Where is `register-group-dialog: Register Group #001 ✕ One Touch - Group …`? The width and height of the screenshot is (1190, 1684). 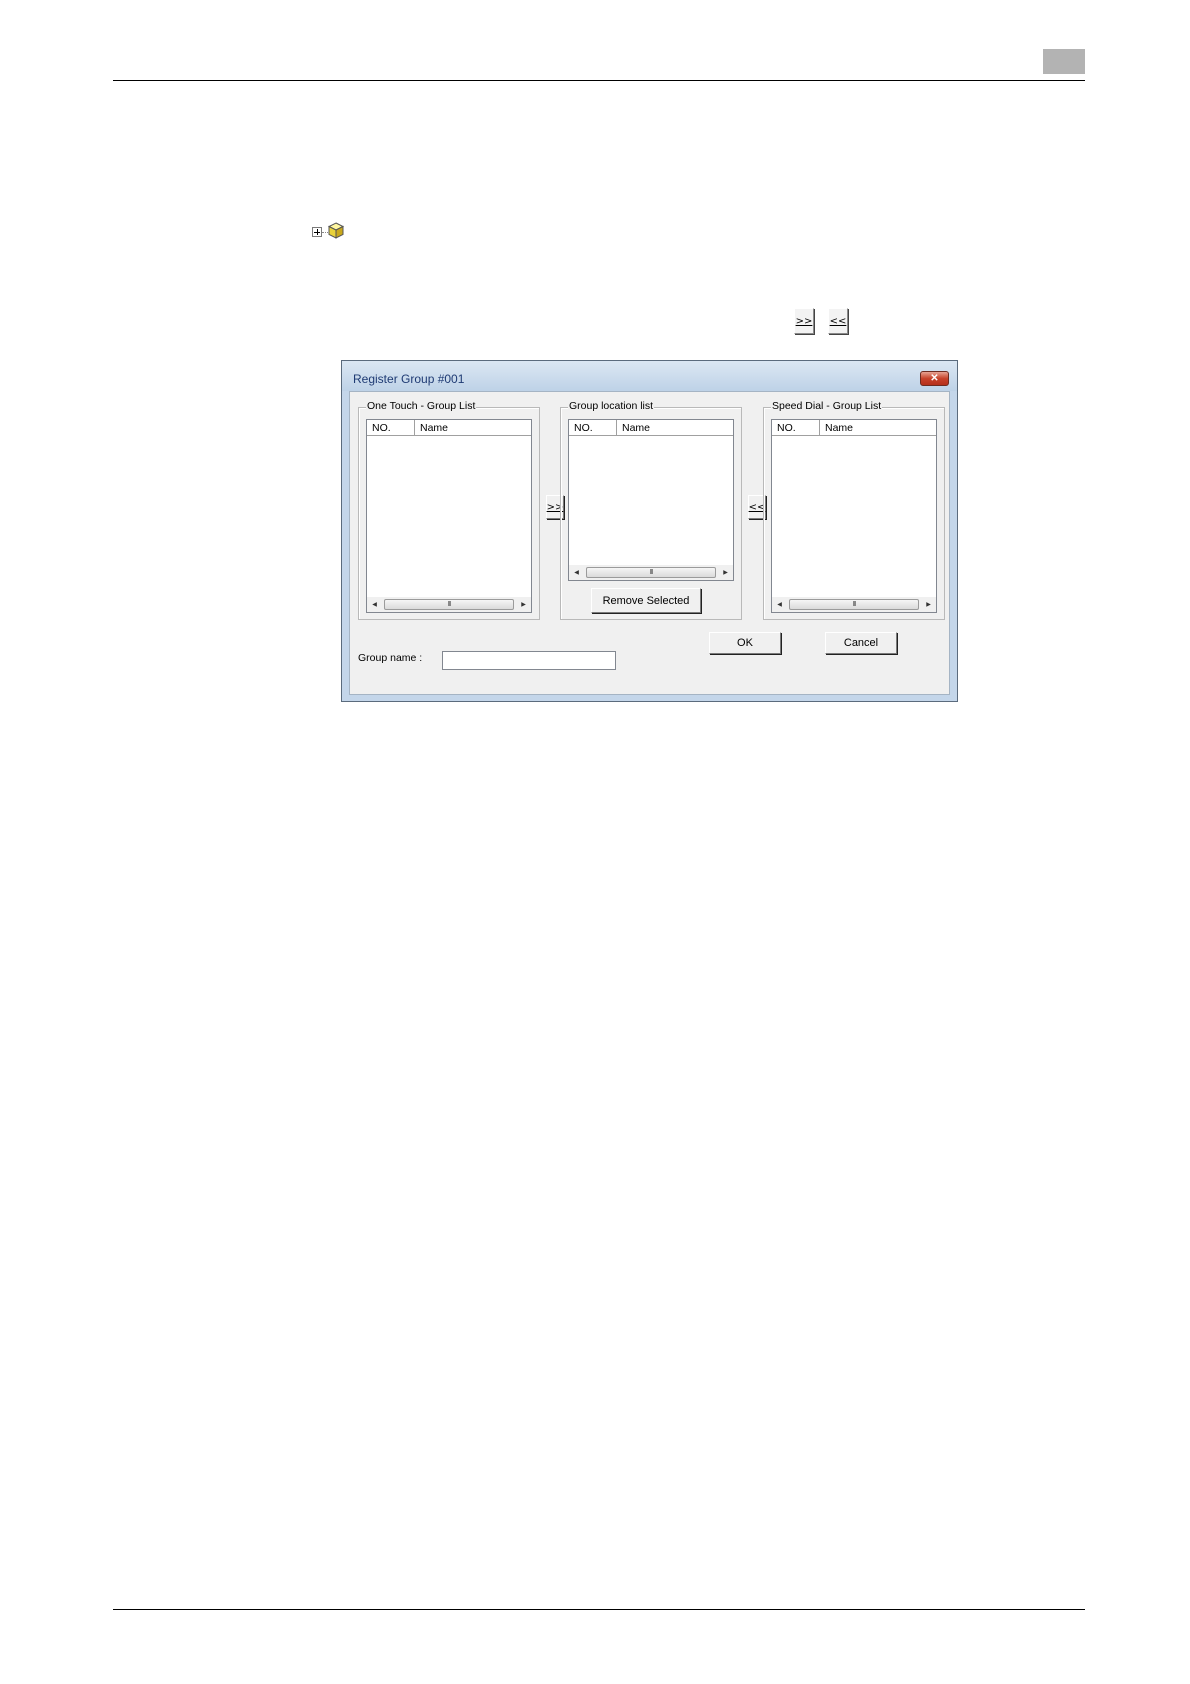 register-group-dialog: Register Group #001 ✕ One Touch - Group … is located at coordinates (649, 531).